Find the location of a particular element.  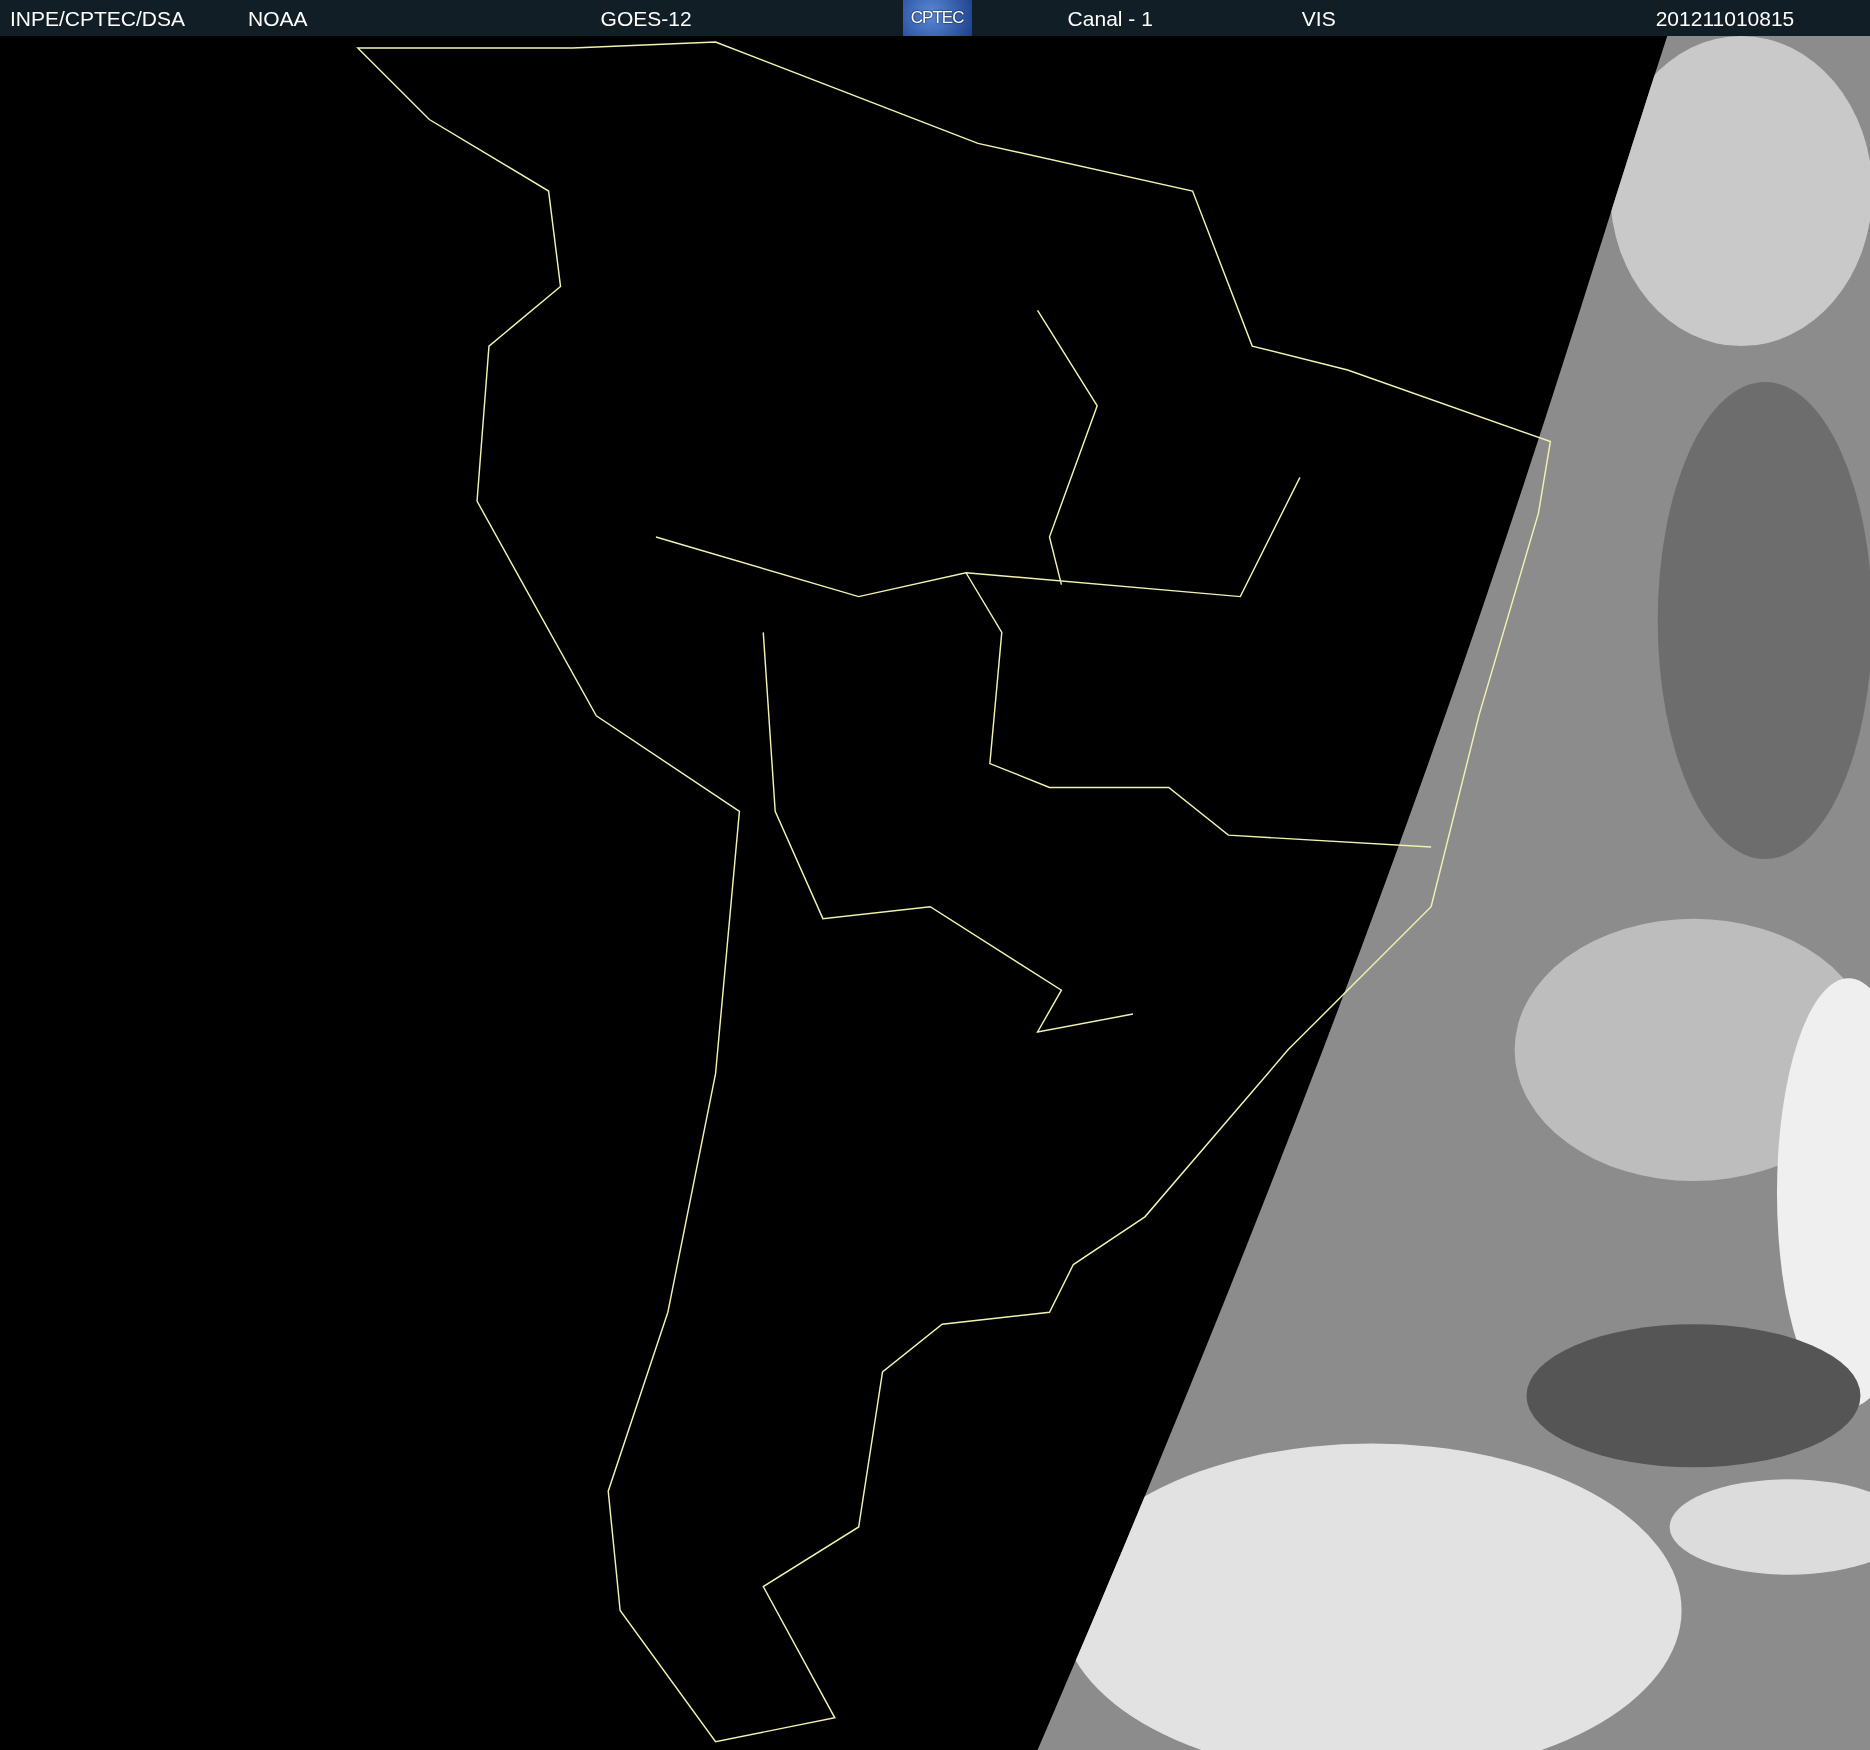

header-label: GOES-12 is located at coordinates (646, 18).